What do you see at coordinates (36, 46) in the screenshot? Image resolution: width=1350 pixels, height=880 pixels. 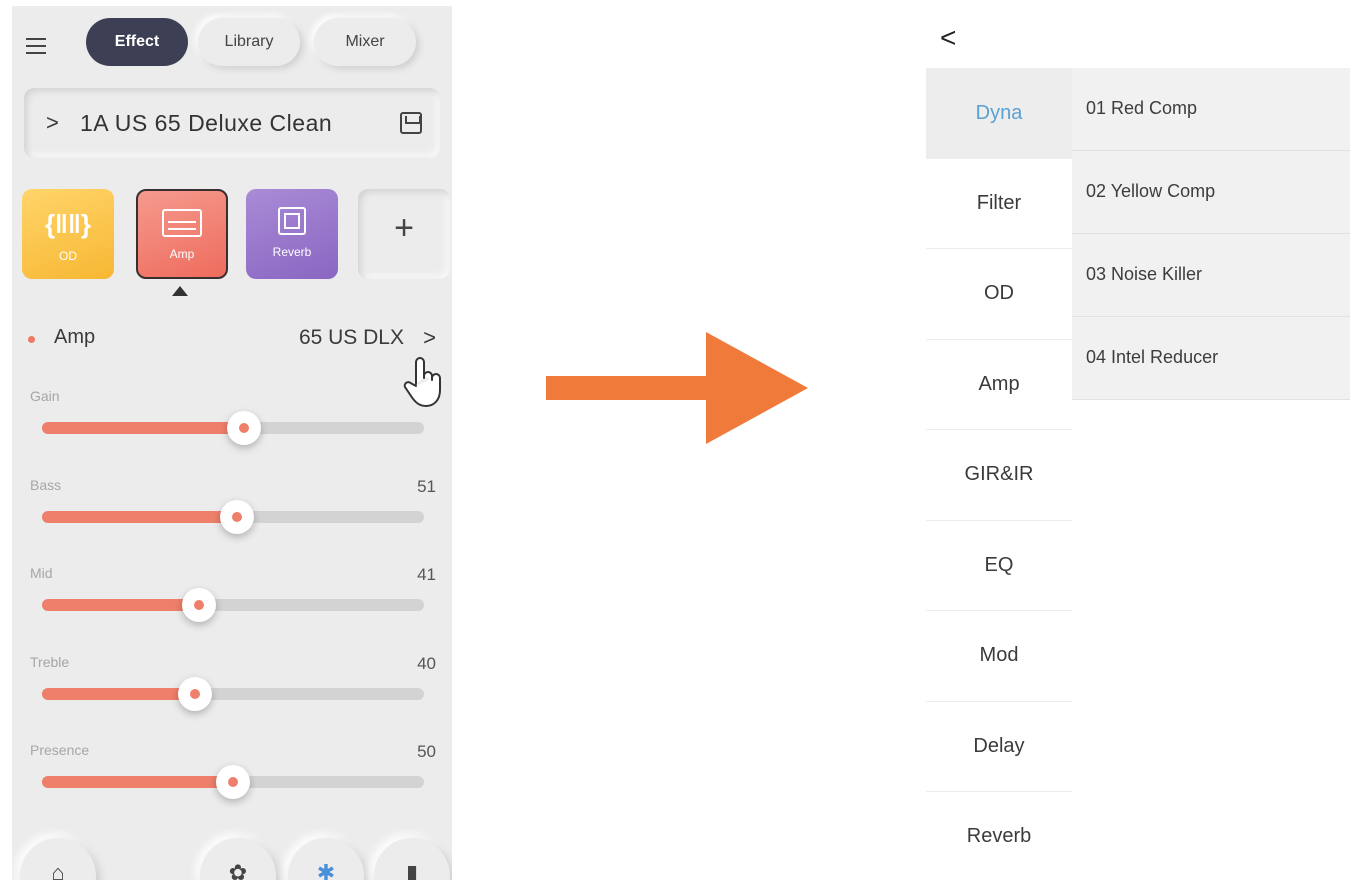 I see `hamburger-menu-icon` at bounding box center [36, 46].